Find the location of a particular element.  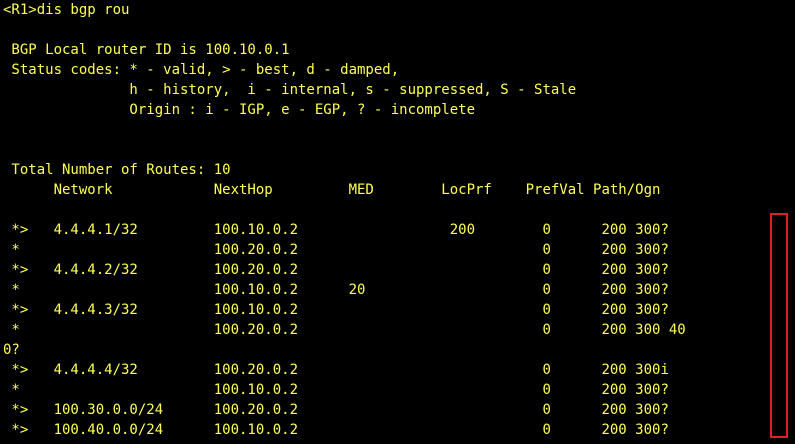

table-row: *> 100.40.0.0/24 100.10.0.2 0 200 300? is located at coordinates (336, 430).